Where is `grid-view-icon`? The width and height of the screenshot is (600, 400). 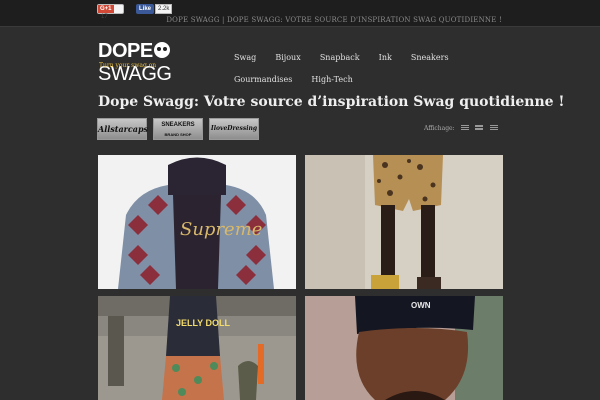 grid-view-icon is located at coordinates (465, 128).